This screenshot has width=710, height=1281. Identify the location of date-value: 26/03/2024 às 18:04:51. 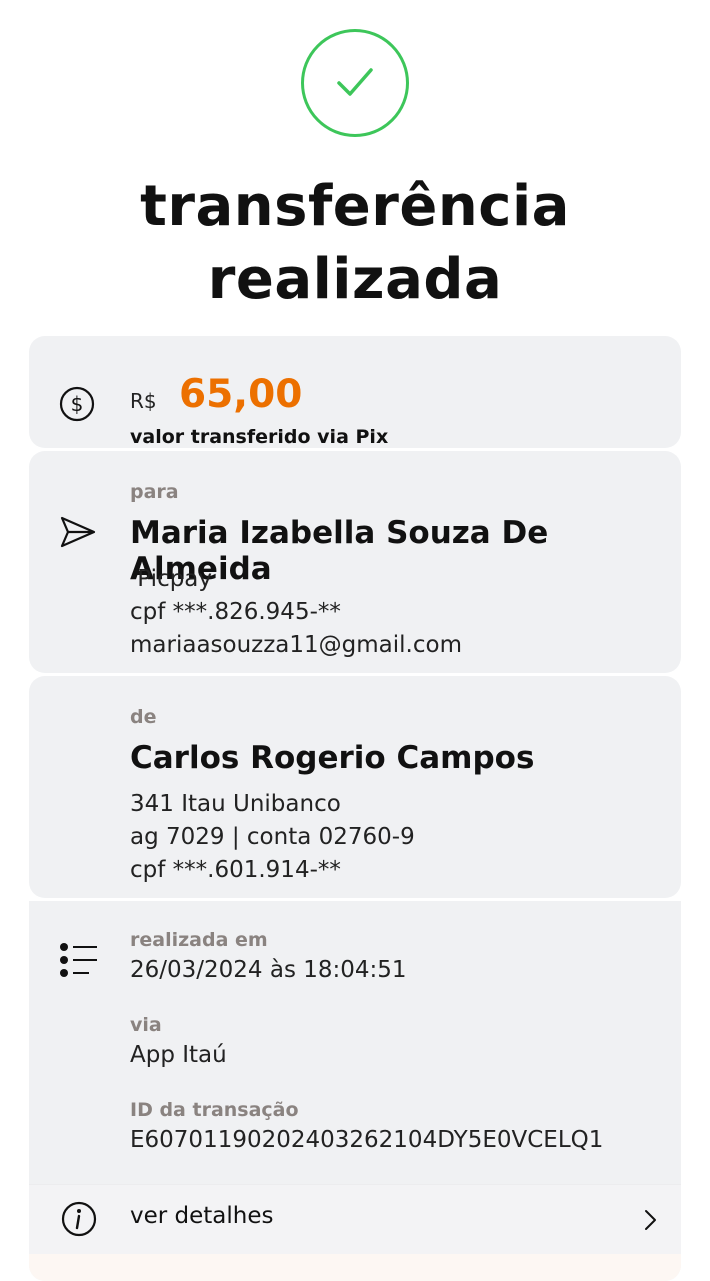
(268, 970).